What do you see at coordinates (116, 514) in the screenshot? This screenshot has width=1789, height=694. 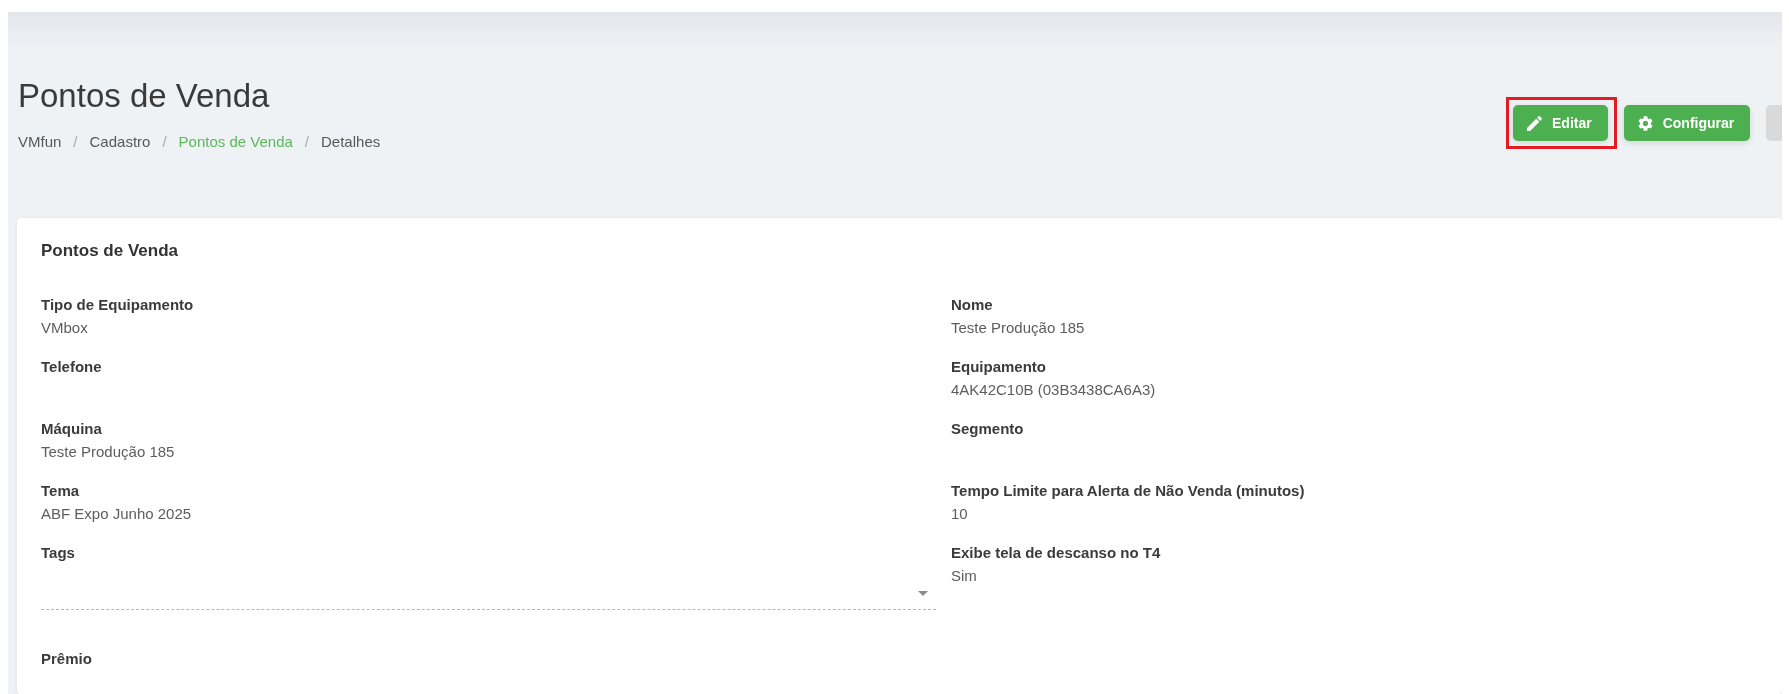 I see `field-value: ABF Expo Junho 2025` at bounding box center [116, 514].